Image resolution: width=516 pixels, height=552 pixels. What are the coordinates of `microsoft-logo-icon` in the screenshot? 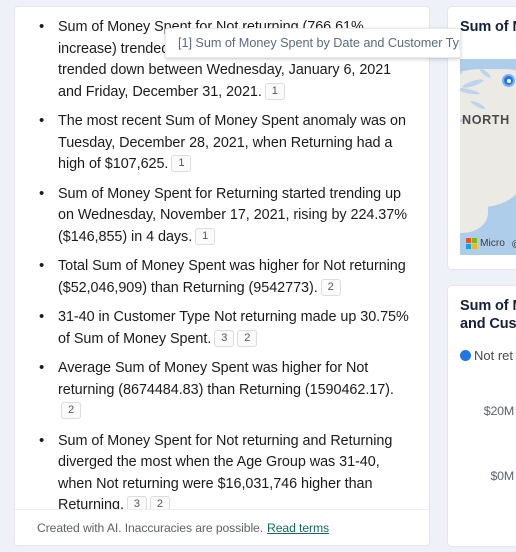 It's located at (471, 243).